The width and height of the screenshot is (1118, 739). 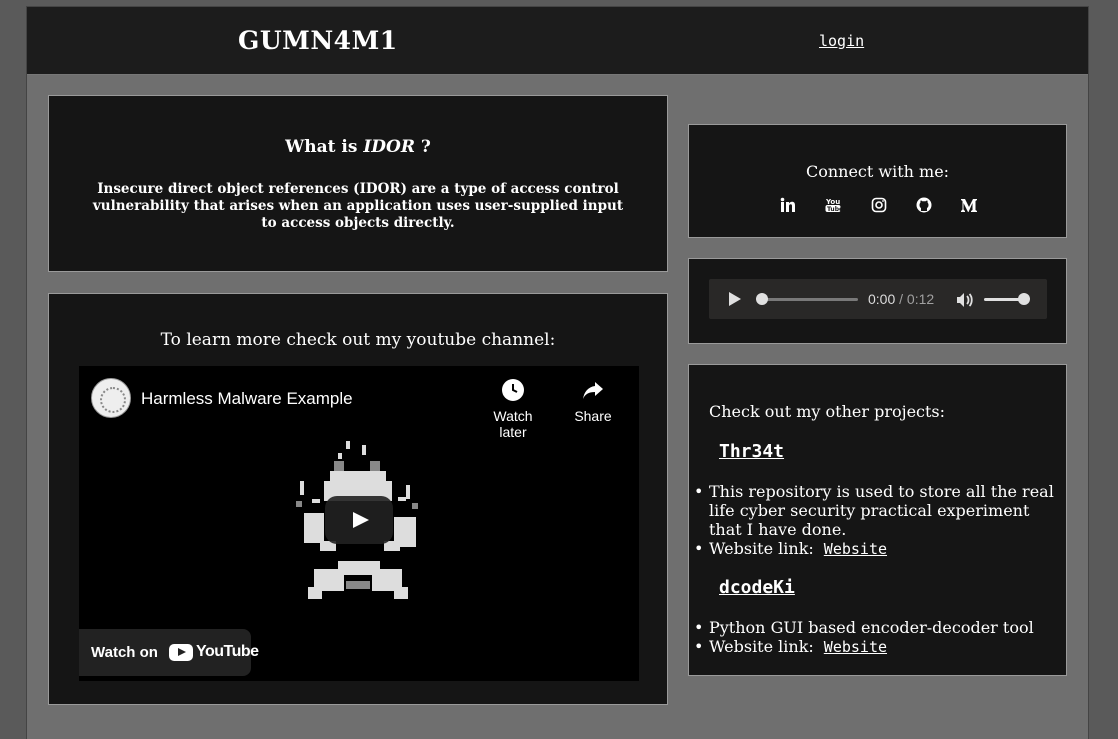 I want to click on svg-text: Tube, so click(x=834, y=209).